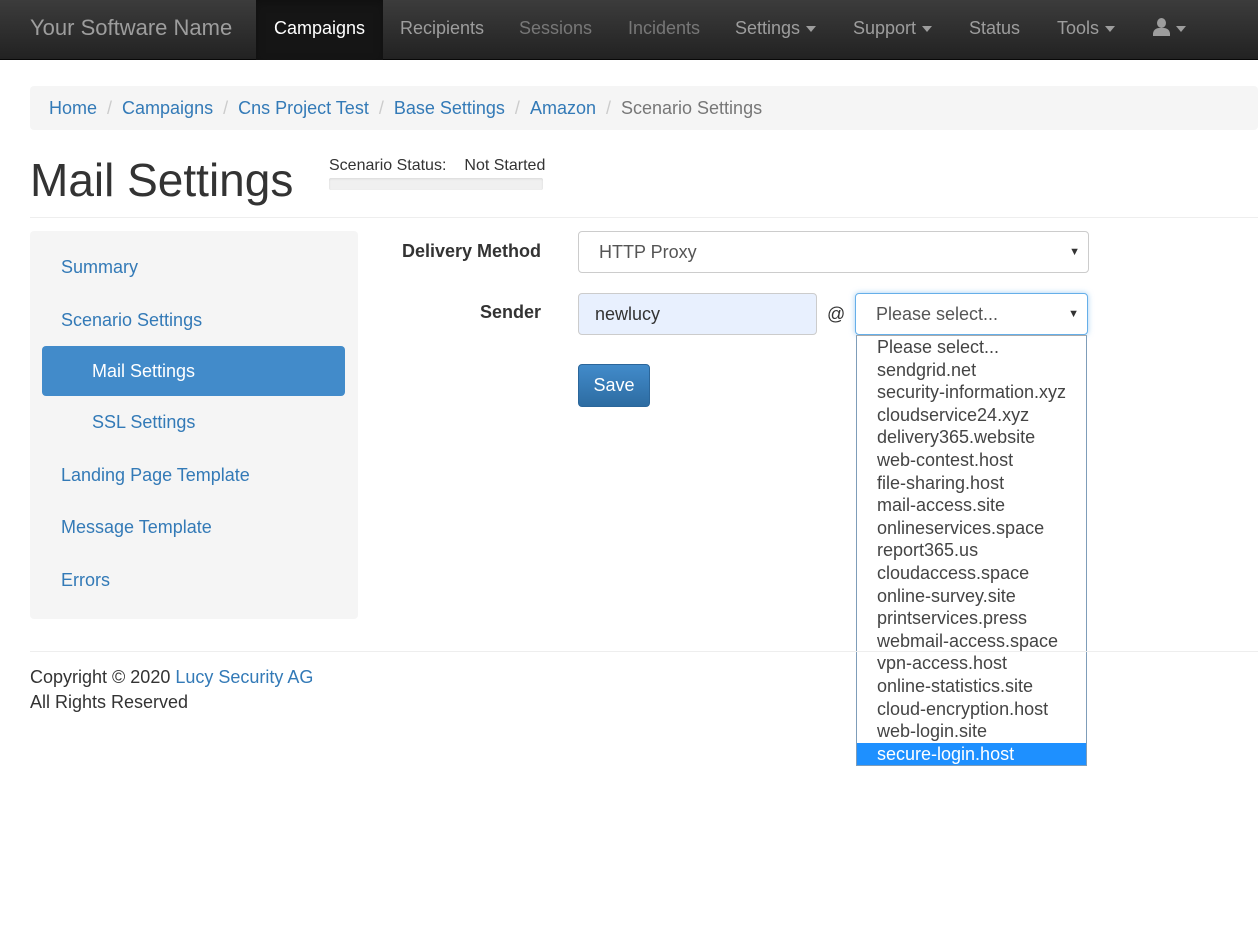 This screenshot has width=1258, height=945. What do you see at coordinates (109, 702) in the screenshot?
I see `rights-text: All Rights Reserved` at bounding box center [109, 702].